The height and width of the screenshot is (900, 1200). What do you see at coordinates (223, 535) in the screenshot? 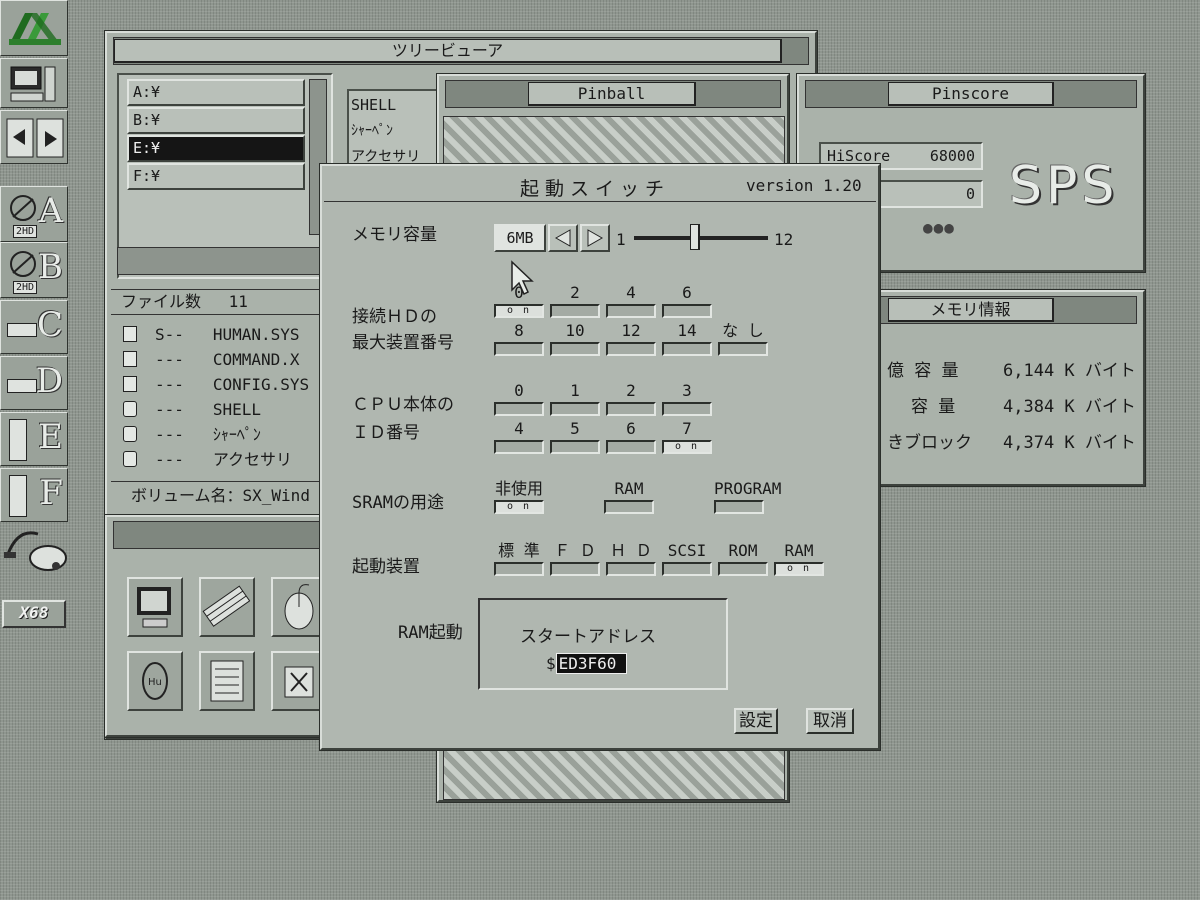
I see `launcher-titlebar` at bounding box center [223, 535].